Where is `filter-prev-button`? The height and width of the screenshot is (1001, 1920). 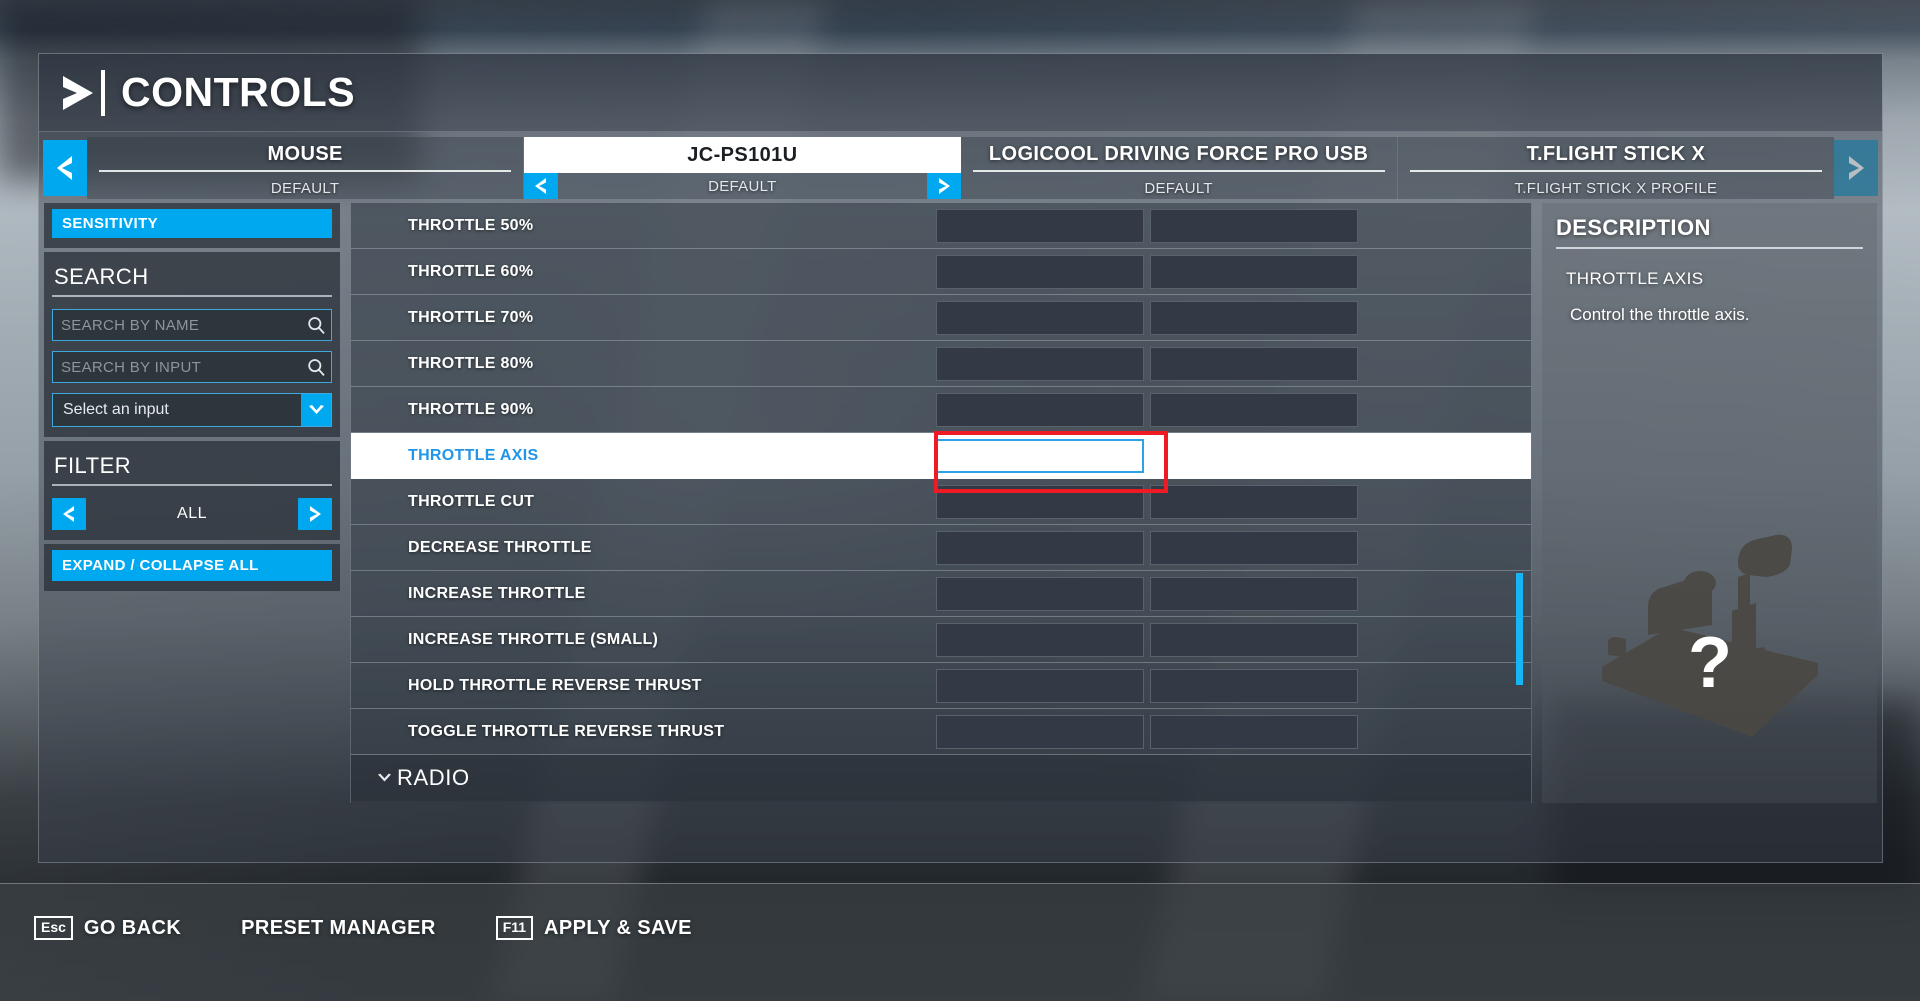 filter-prev-button is located at coordinates (69, 514).